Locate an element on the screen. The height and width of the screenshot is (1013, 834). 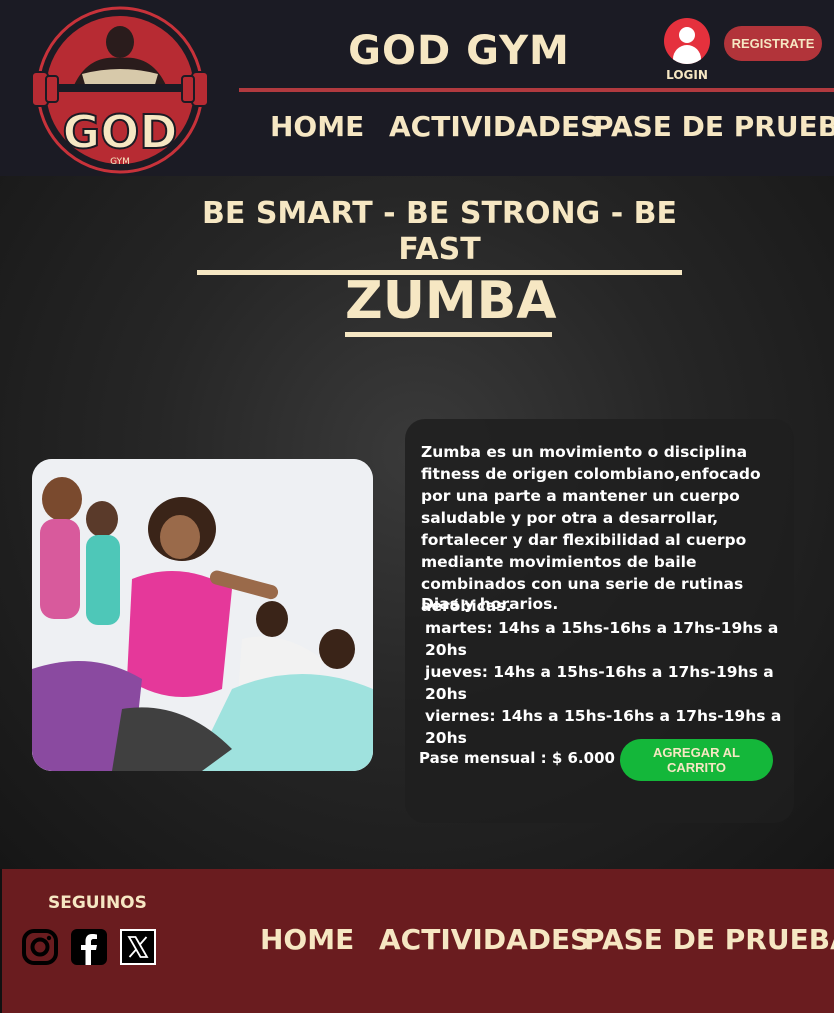
footer-nav-trial-pass: PASE DE PRUEBA is located at coordinates (709, 939).